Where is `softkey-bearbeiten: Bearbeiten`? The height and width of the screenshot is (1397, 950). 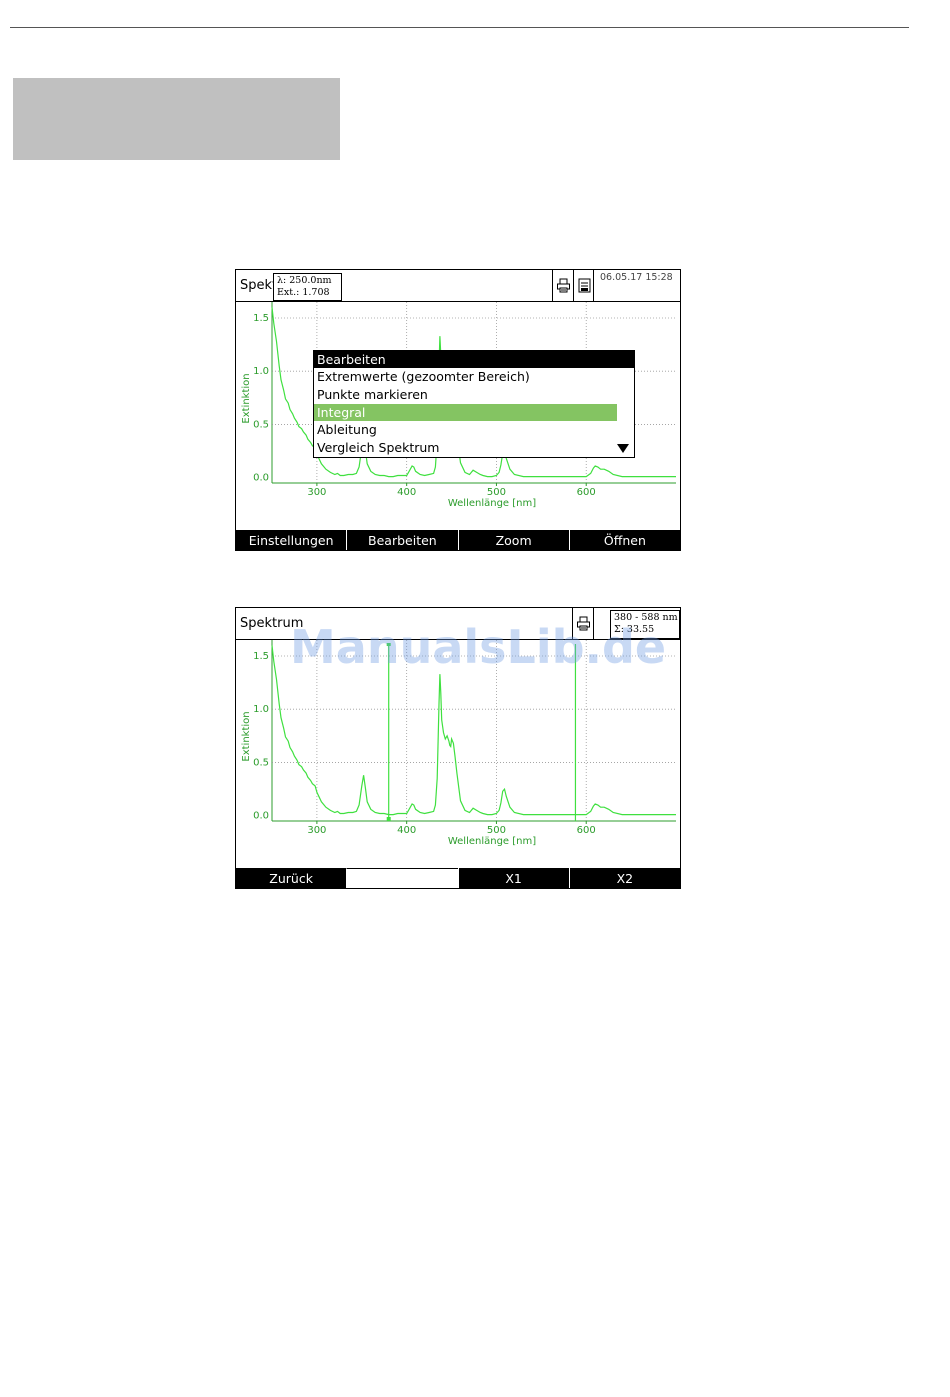
softkey-bearbeiten: Bearbeiten is located at coordinates (402, 540).